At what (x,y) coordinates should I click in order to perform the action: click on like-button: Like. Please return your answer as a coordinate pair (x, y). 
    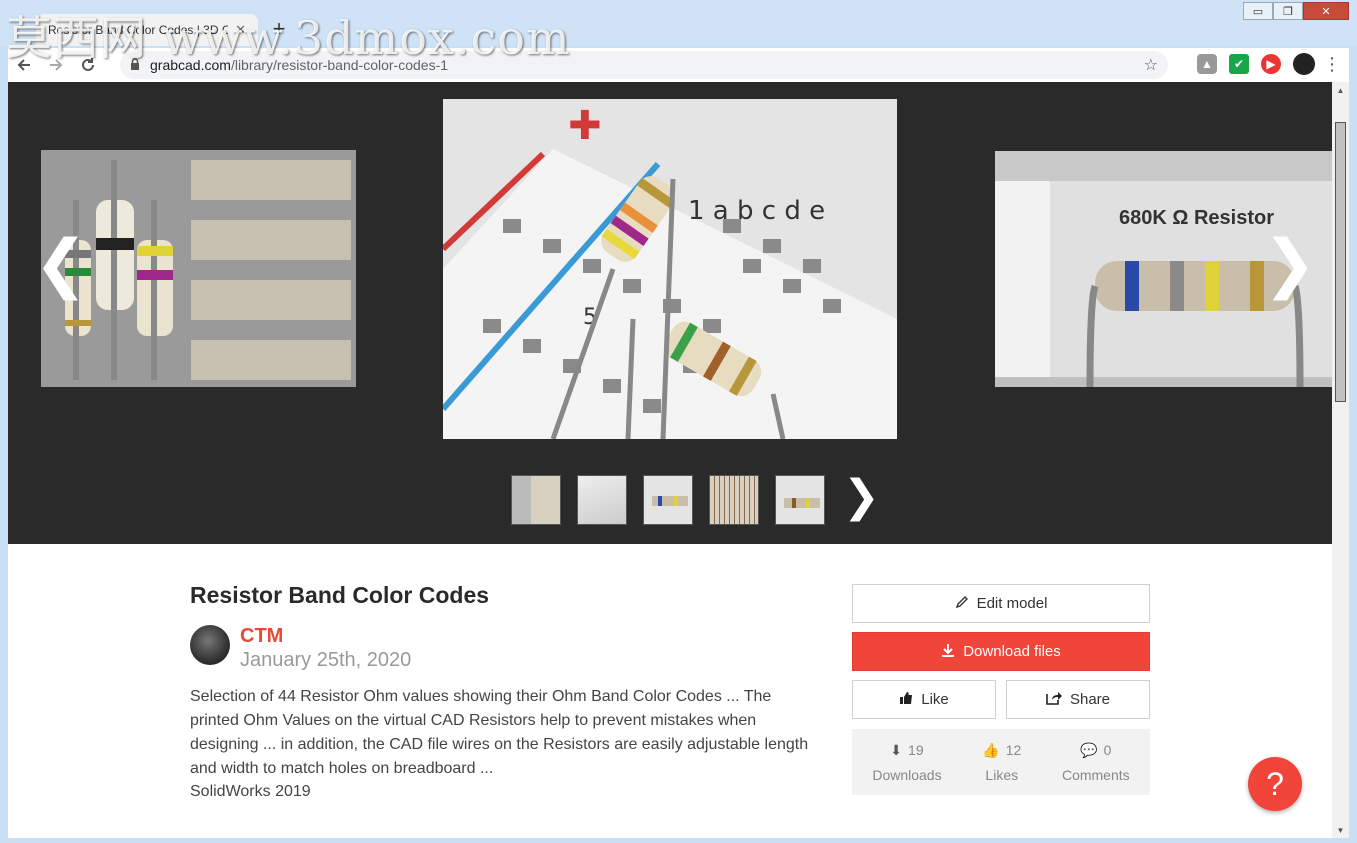
    Looking at the image, I should click on (924, 699).